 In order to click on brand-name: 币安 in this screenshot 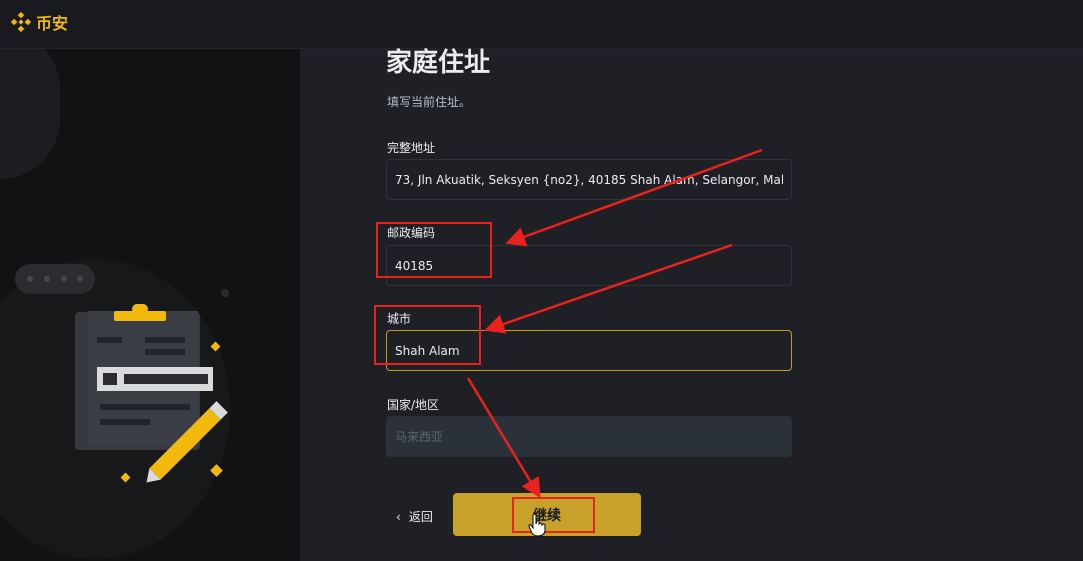, I will do `click(52, 23)`.